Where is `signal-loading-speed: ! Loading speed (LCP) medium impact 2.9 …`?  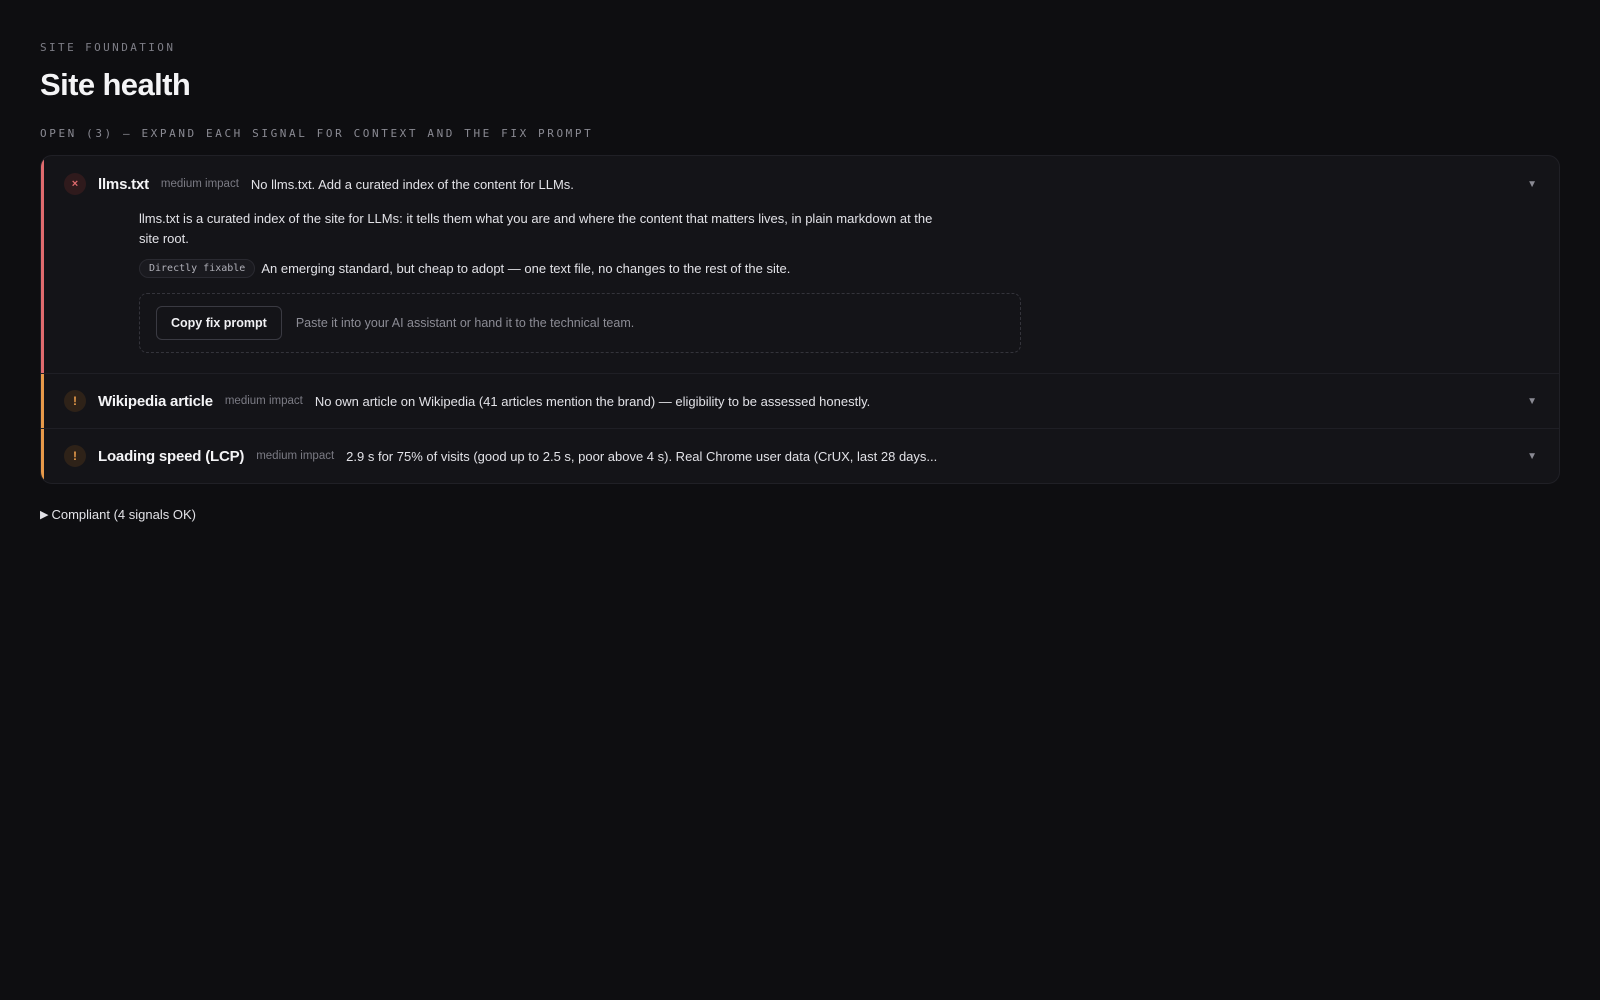
signal-loading-speed: ! Loading speed (LCP) medium impact 2.9 … is located at coordinates (800, 456).